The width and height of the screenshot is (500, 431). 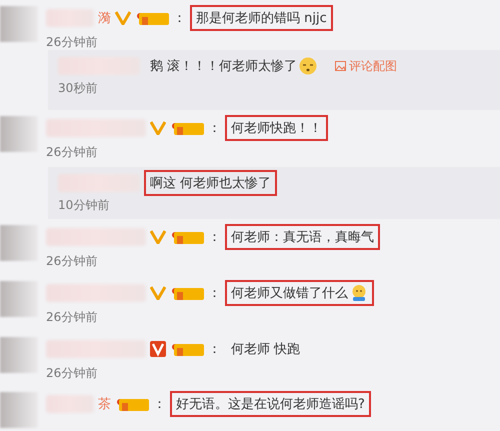 What do you see at coordinates (104, 18) in the screenshot?
I see `user-name: 漪` at bounding box center [104, 18].